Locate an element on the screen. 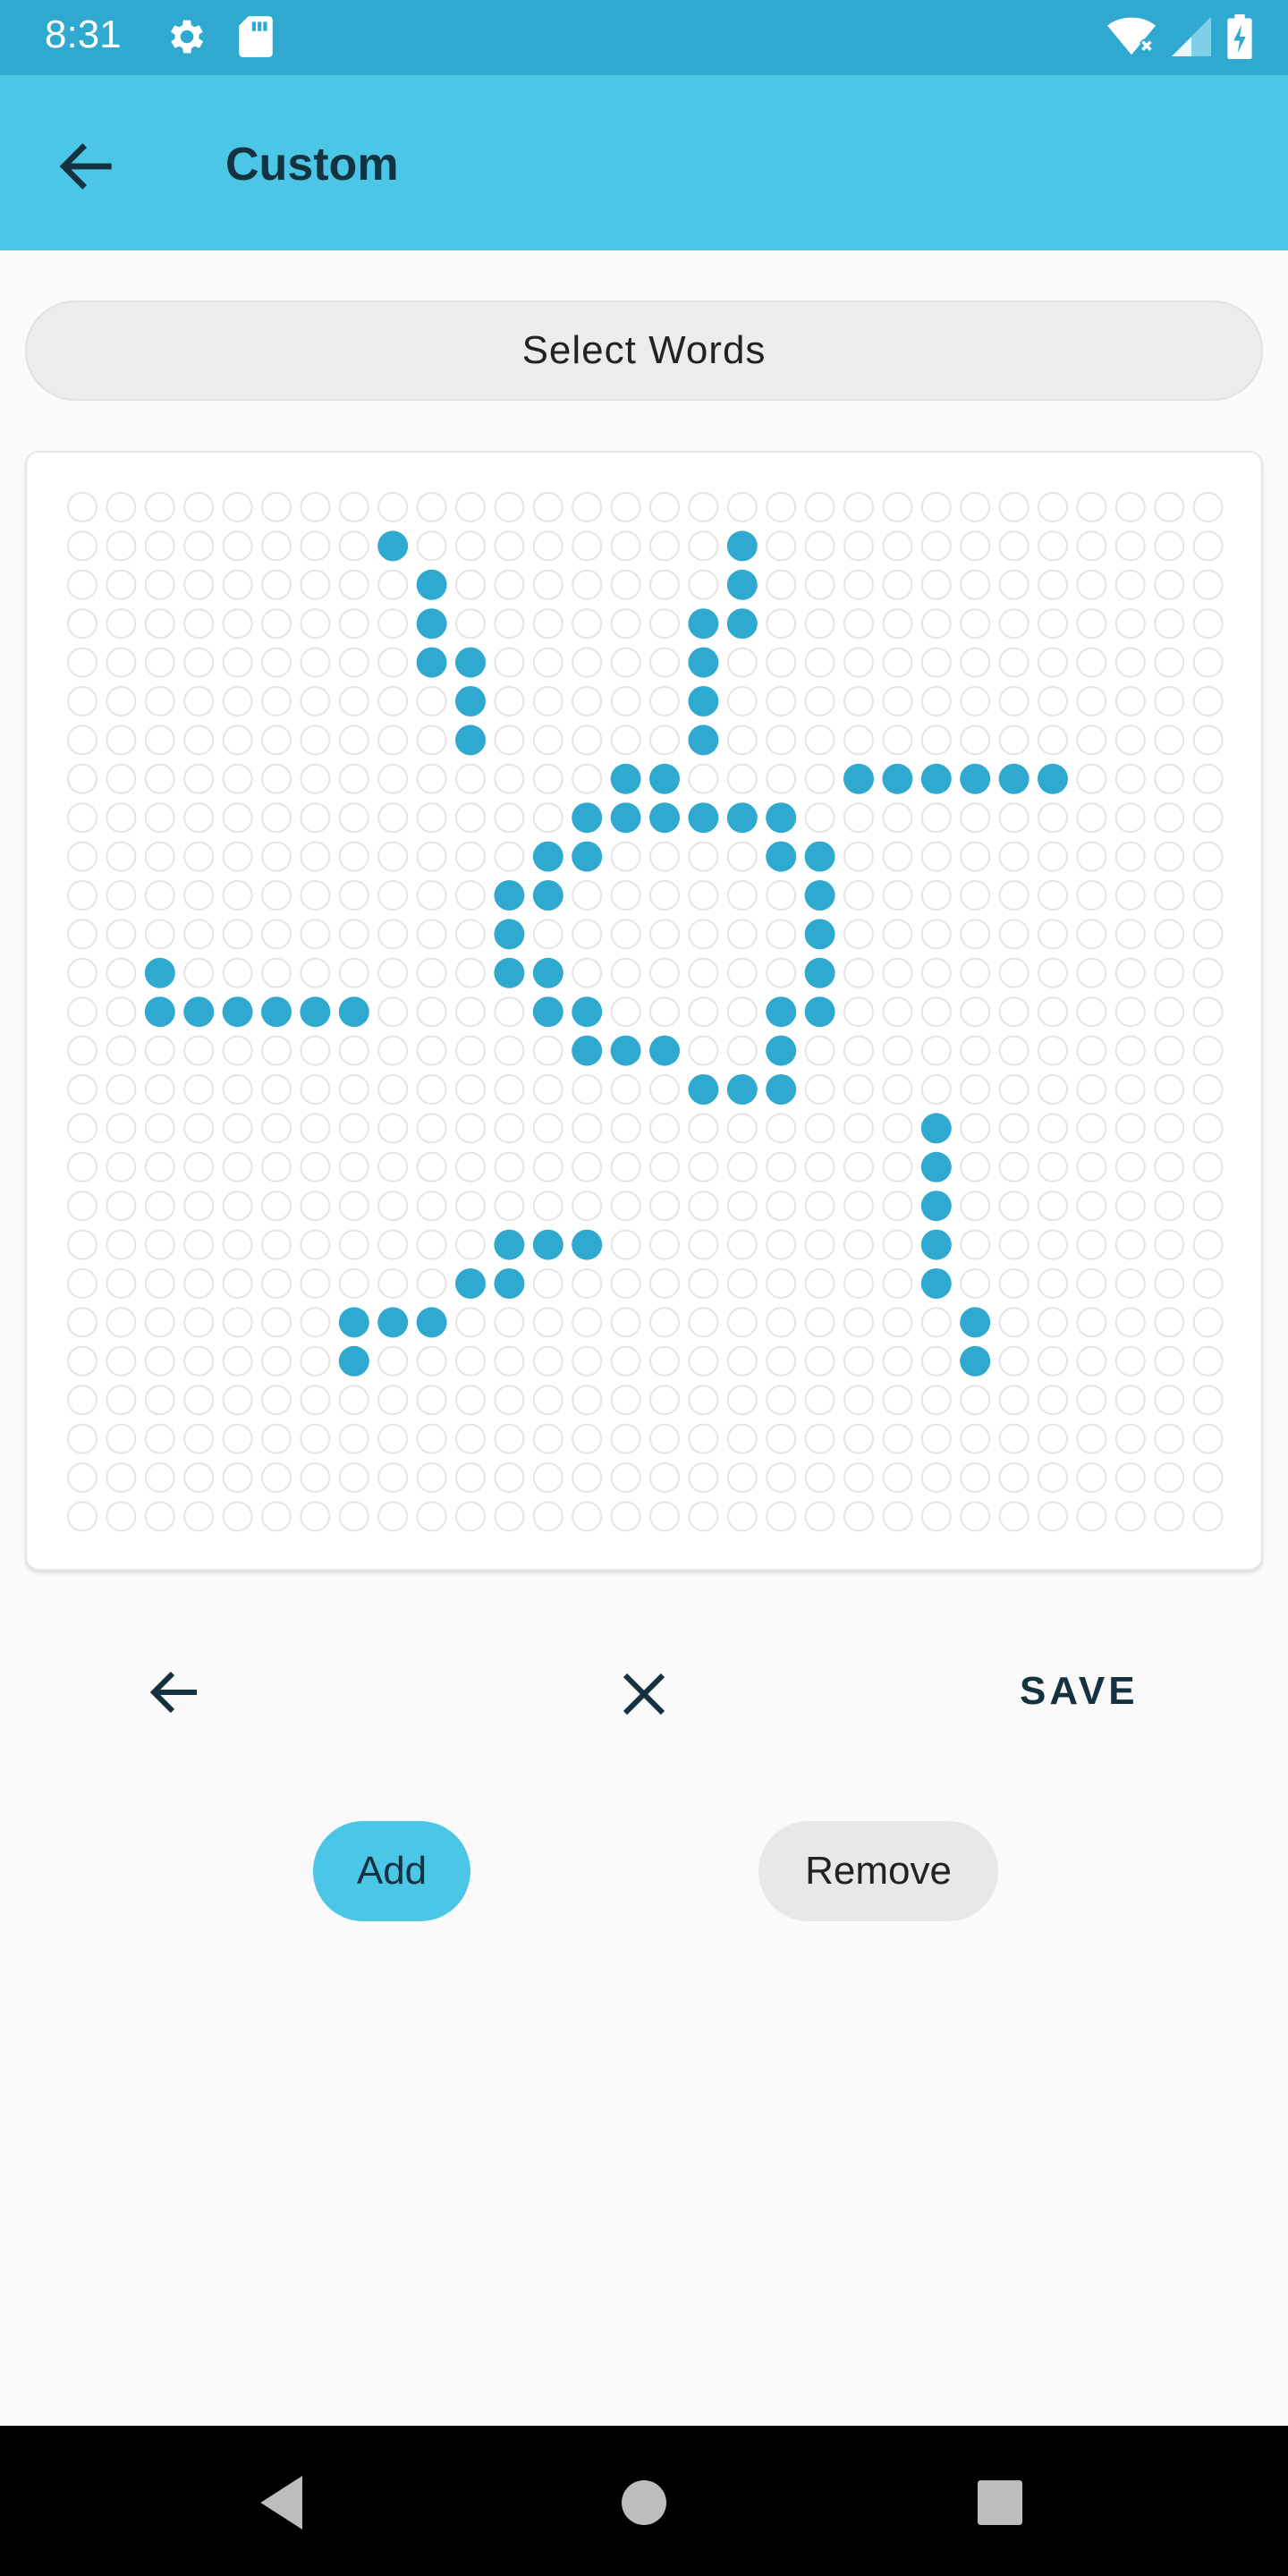 The image size is (1288, 2576). nav-home-button is located at coordinates (644, 2502).